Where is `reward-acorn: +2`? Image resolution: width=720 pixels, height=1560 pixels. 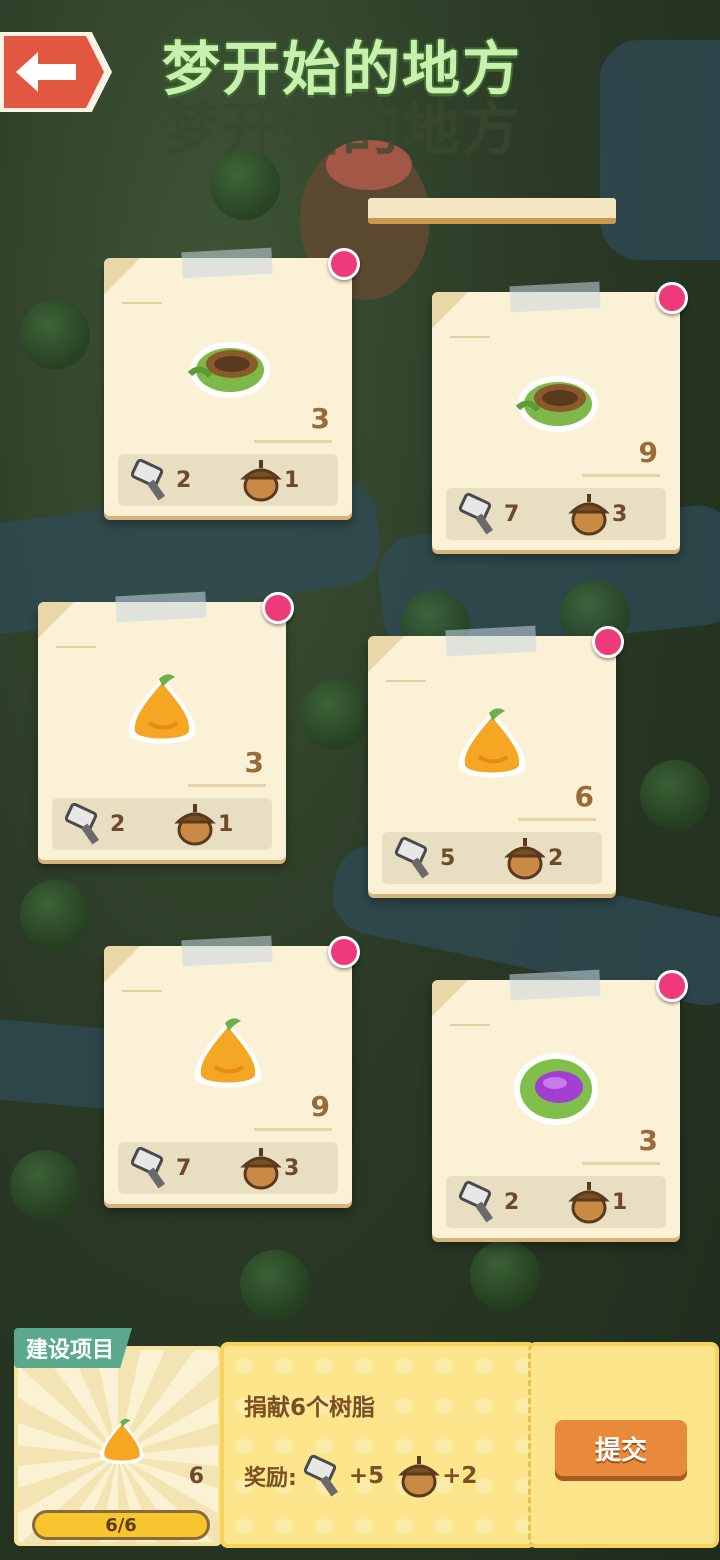 reward-acorn: +2 is located at coordinates (460, 1476).